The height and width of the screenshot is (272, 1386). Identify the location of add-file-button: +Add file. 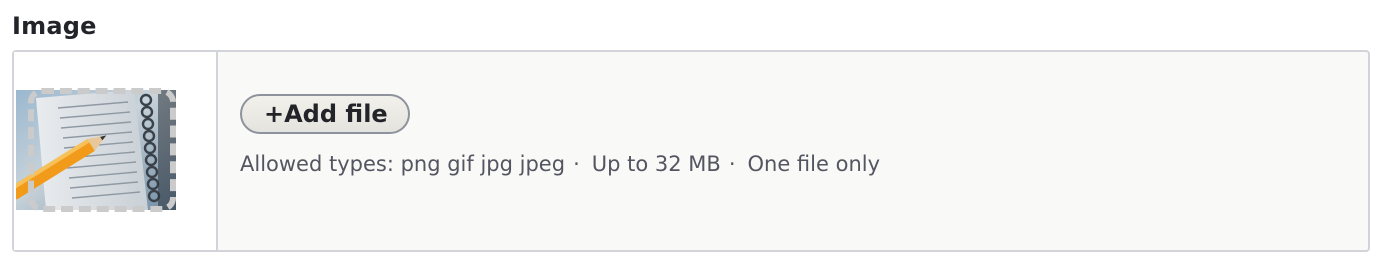
(325, 114).